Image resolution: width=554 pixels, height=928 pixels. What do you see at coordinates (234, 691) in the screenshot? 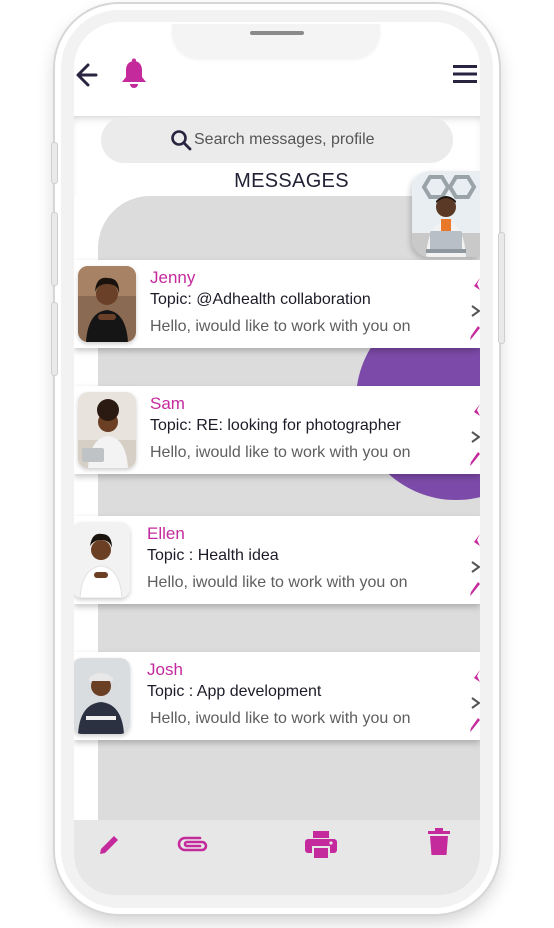
I see `message-topic: Topic : App development` at bounding box center [234, 691].